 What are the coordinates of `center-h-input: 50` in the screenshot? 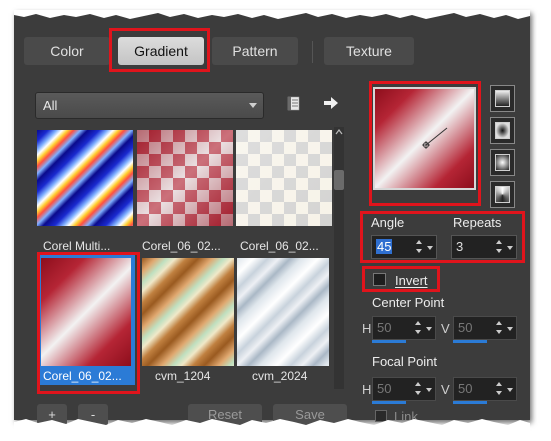 It's located at (404, 328).